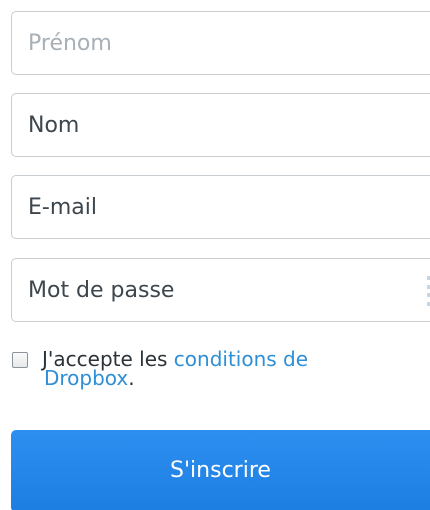 The image size is (430, 510). Describe the element at coordinates (20, 360) in the screenshot. I see `terms-checkbox` at that location.